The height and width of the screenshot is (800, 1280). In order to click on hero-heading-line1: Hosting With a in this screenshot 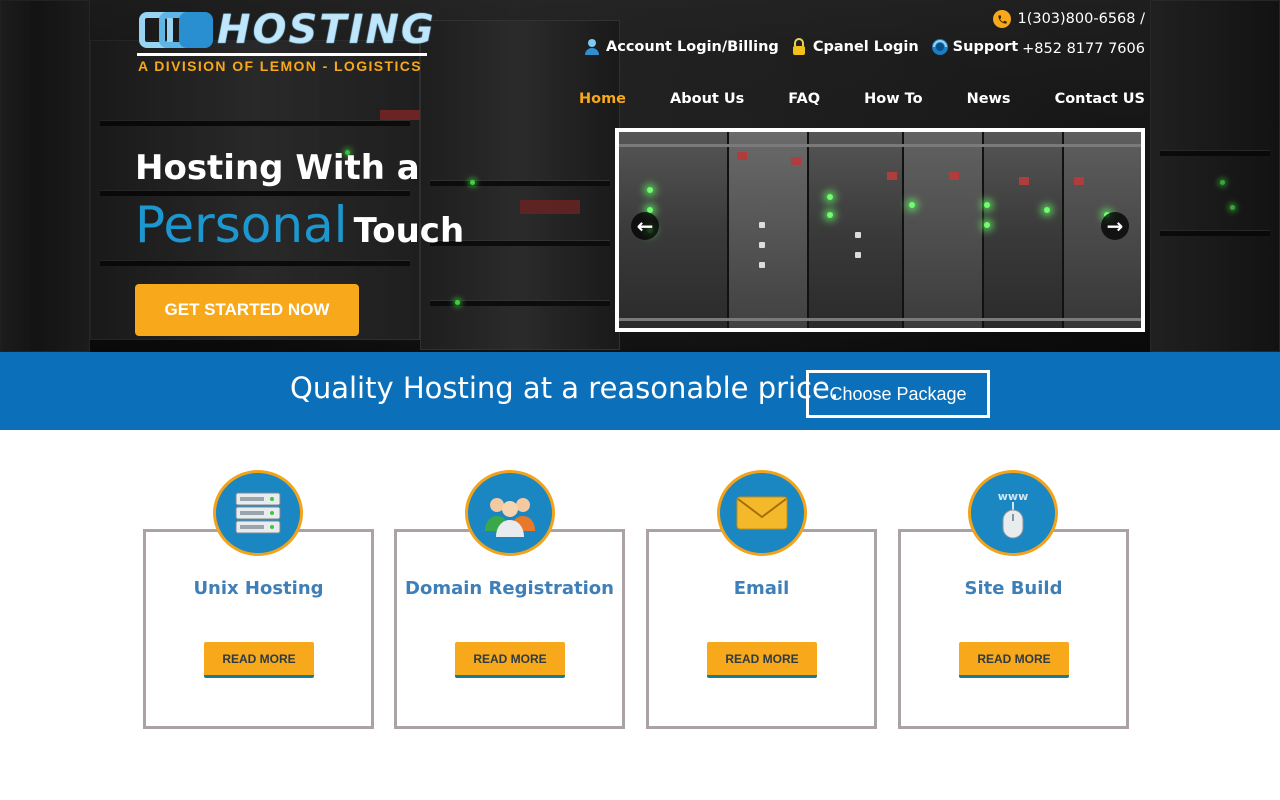, I will do `click(277, 168)`.